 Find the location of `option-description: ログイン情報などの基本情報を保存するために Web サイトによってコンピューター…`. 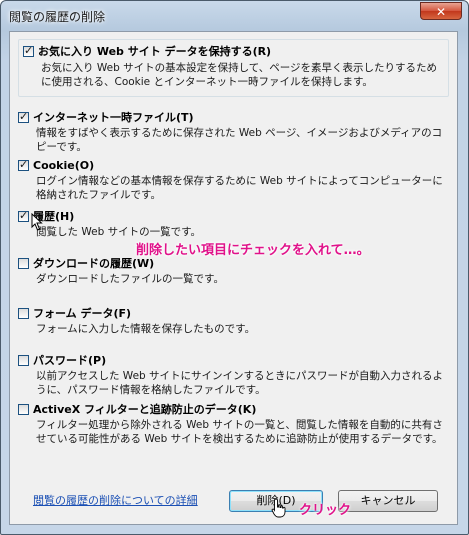

option-description: ログイン情報などの基本情報を保存するために Web サイトによってコンピューター… is located at coordinates (239, 188).